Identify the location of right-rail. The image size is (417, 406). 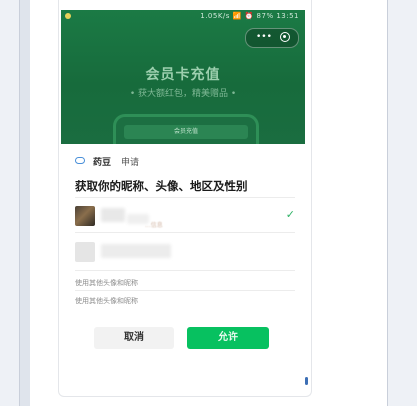
(402, 203).